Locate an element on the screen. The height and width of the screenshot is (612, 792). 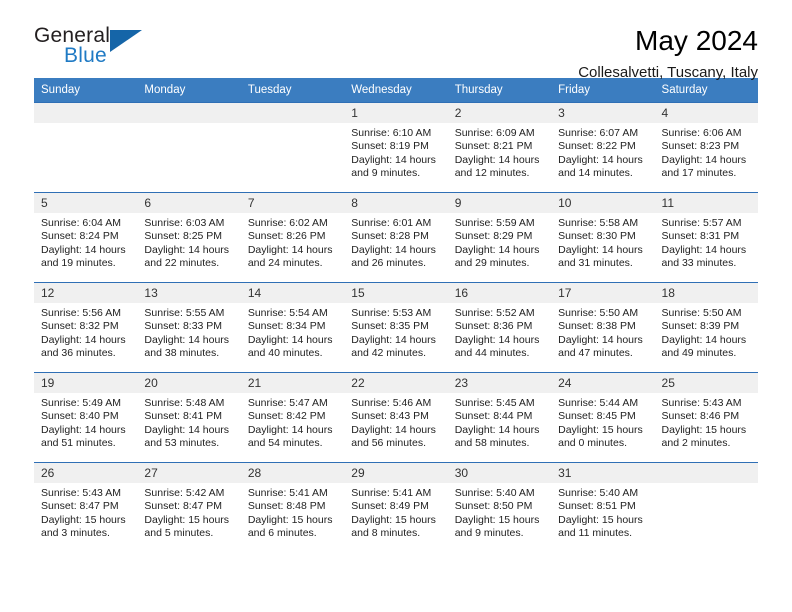
day-number: 31 is located at coordinates (603, 473).